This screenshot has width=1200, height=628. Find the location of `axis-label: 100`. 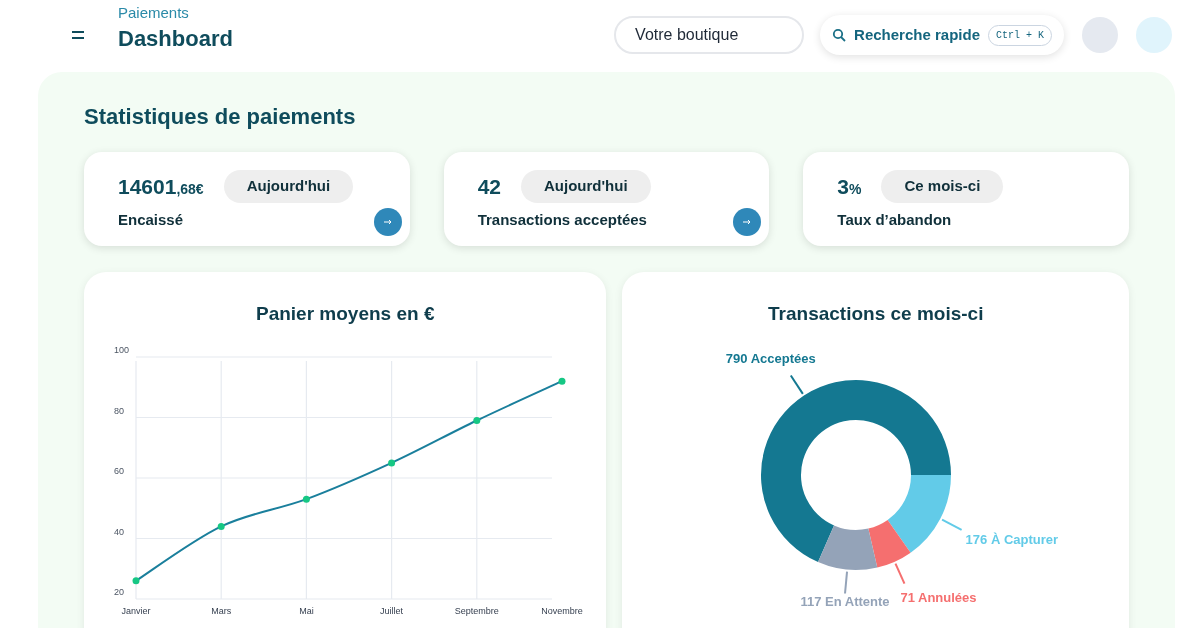

axis-label: 100 is located at coordinates (122, 349).